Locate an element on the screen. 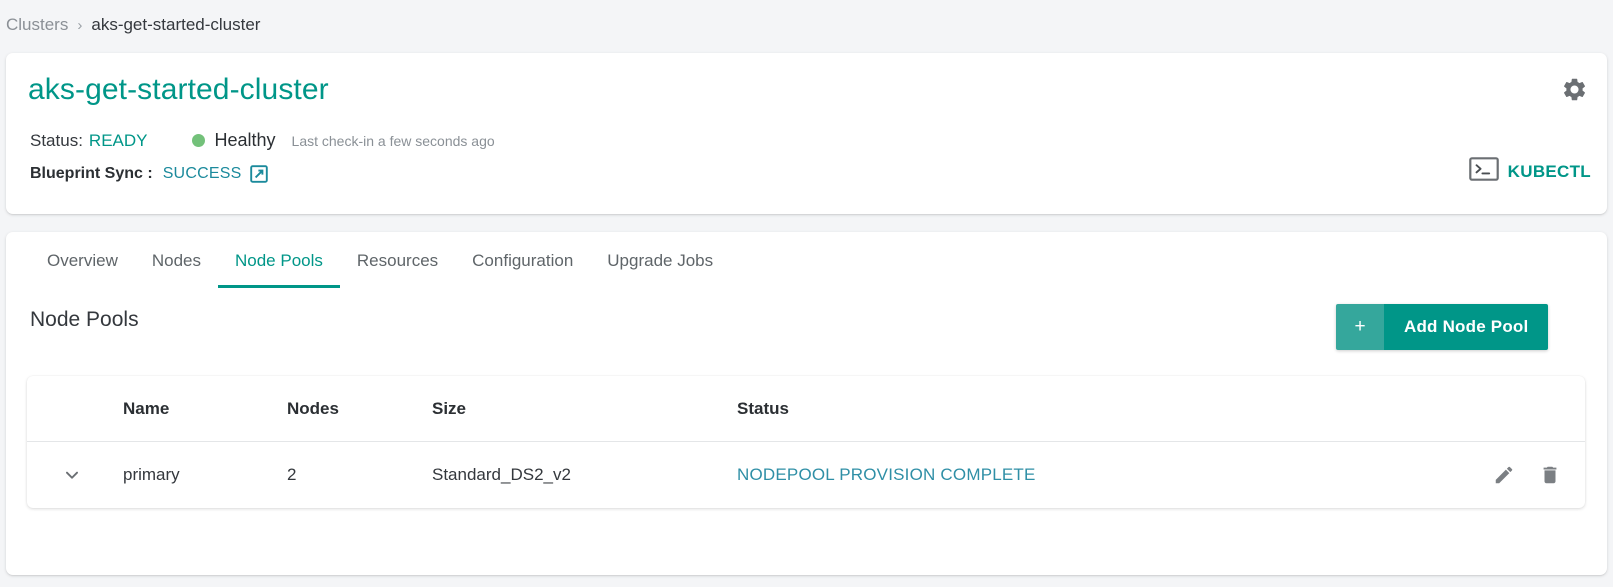  cell-size: Standard_DS2_v2 is located at coordinates (501, 474).